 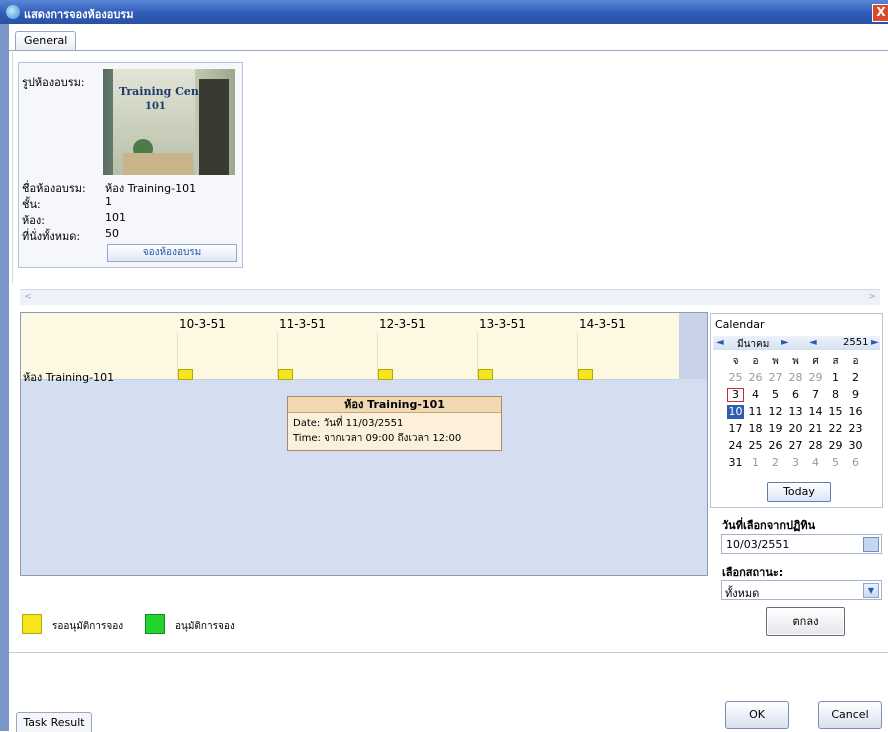 What do you see at coordinates (79, 14) in the screenshot?
I see `window-title: แสดงการจองห้องอบรม` at bounding box center [79, 14].